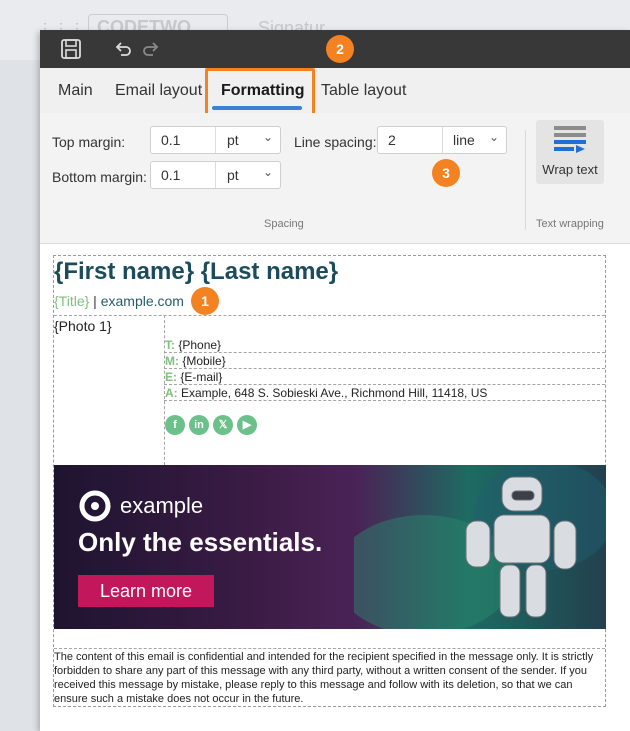 The height and width of the screenshot is (731, 630). What do you see at coordinates (151, 49) in the screenshot?
I see `redo-icon` at bounding box center [151, 49].